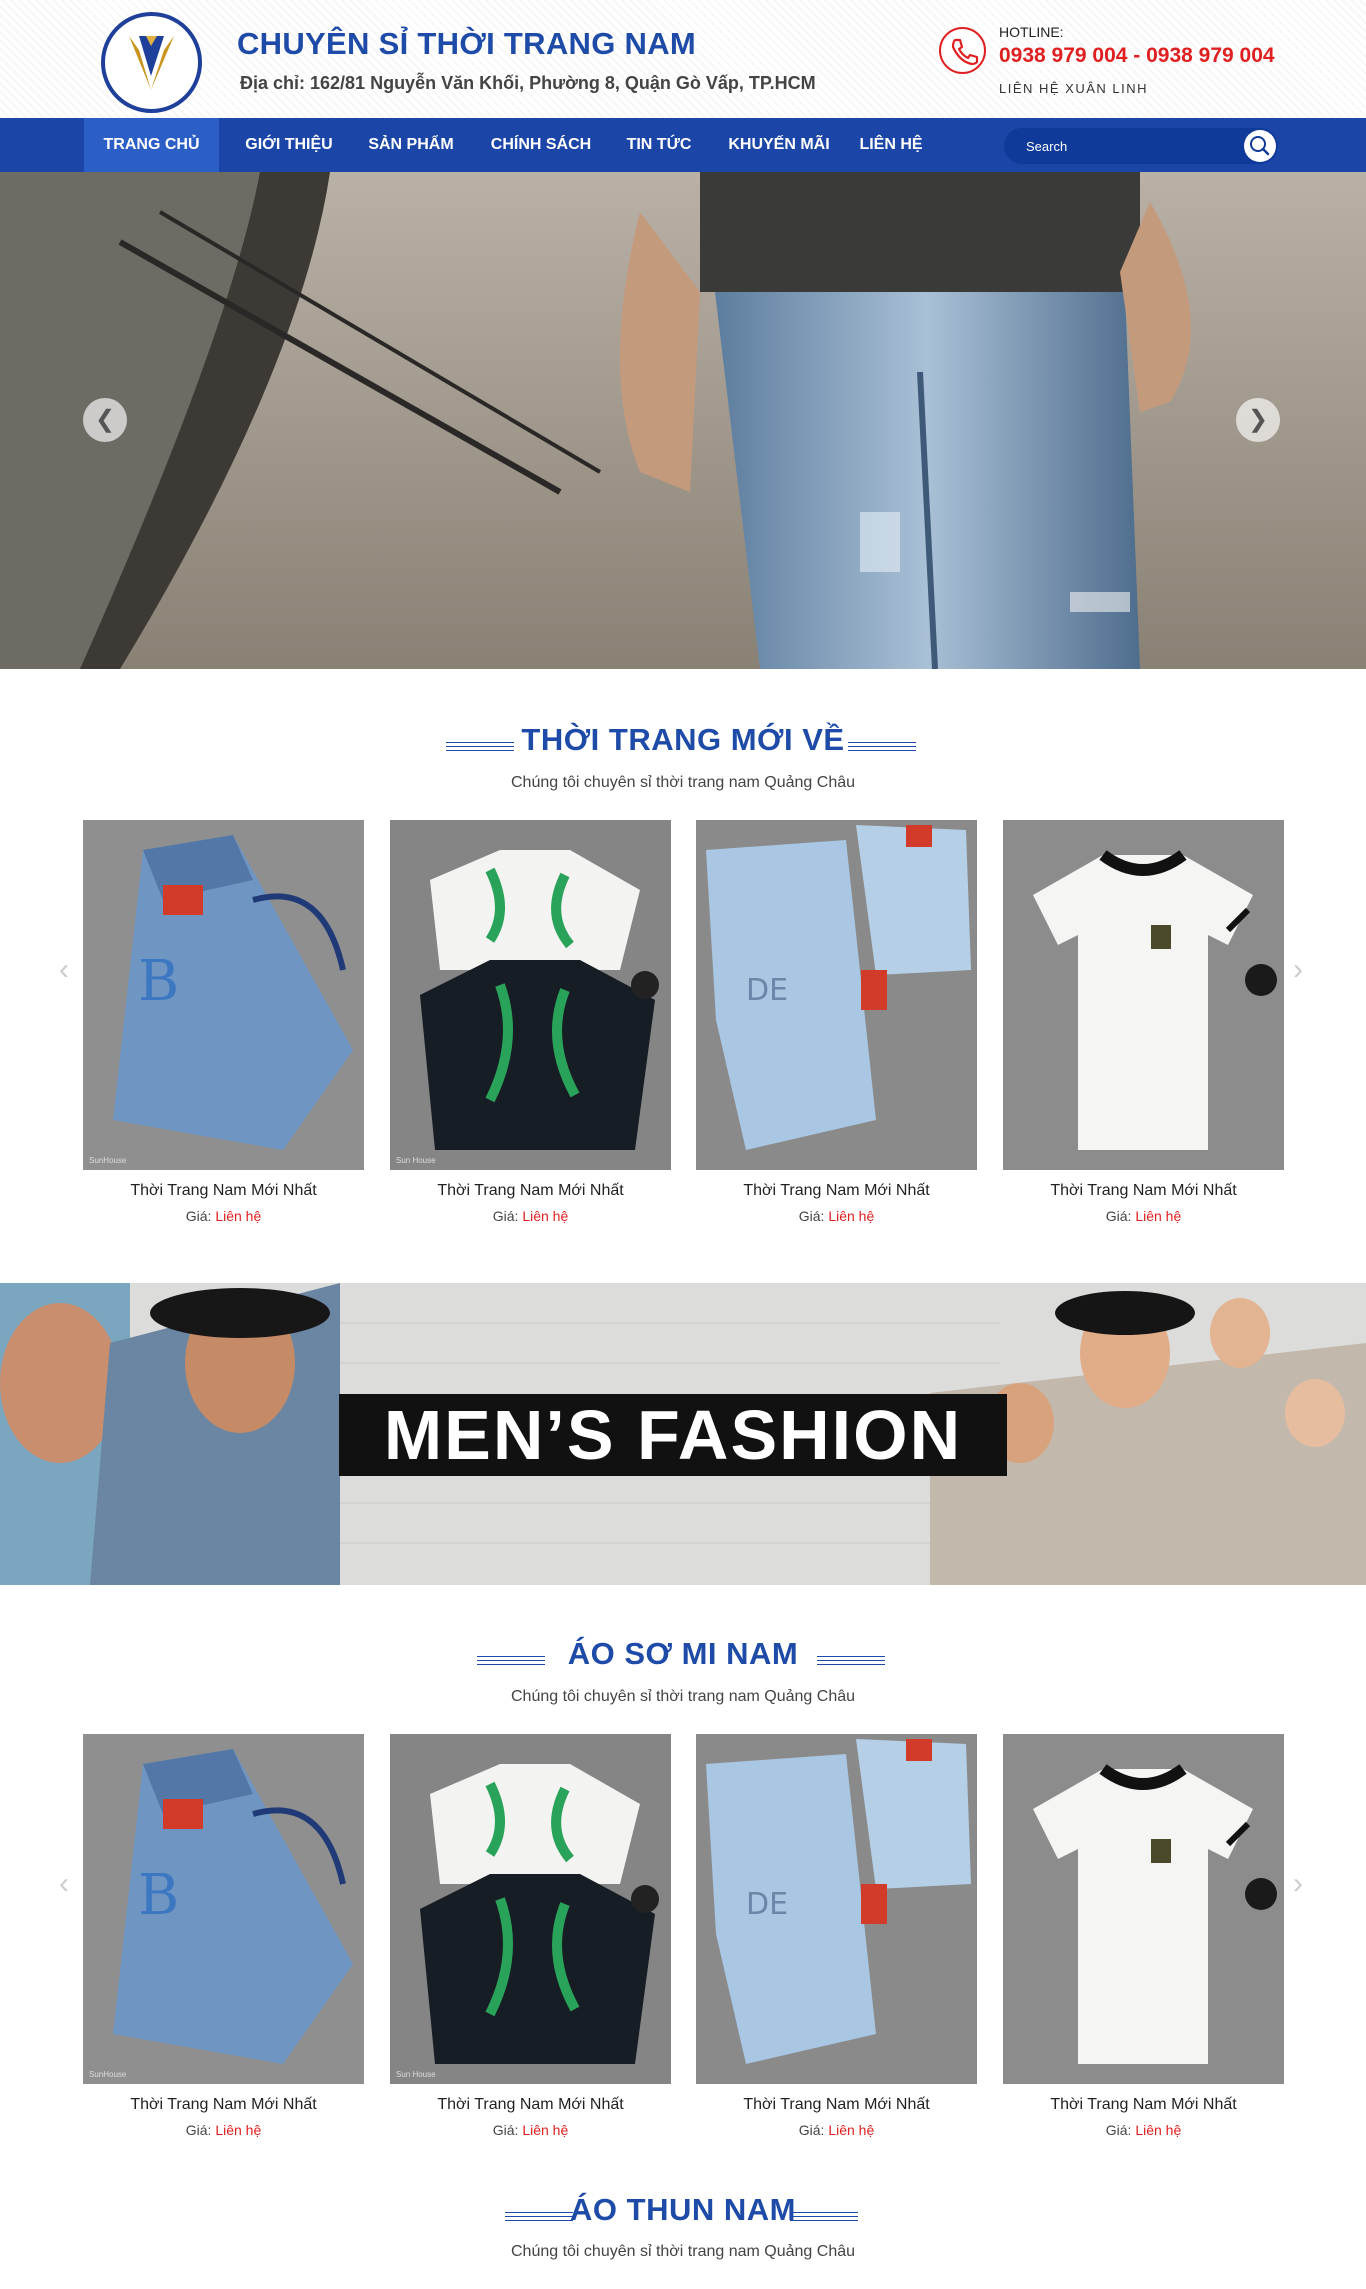  I want to click on logo-icon, so click(151, 62).